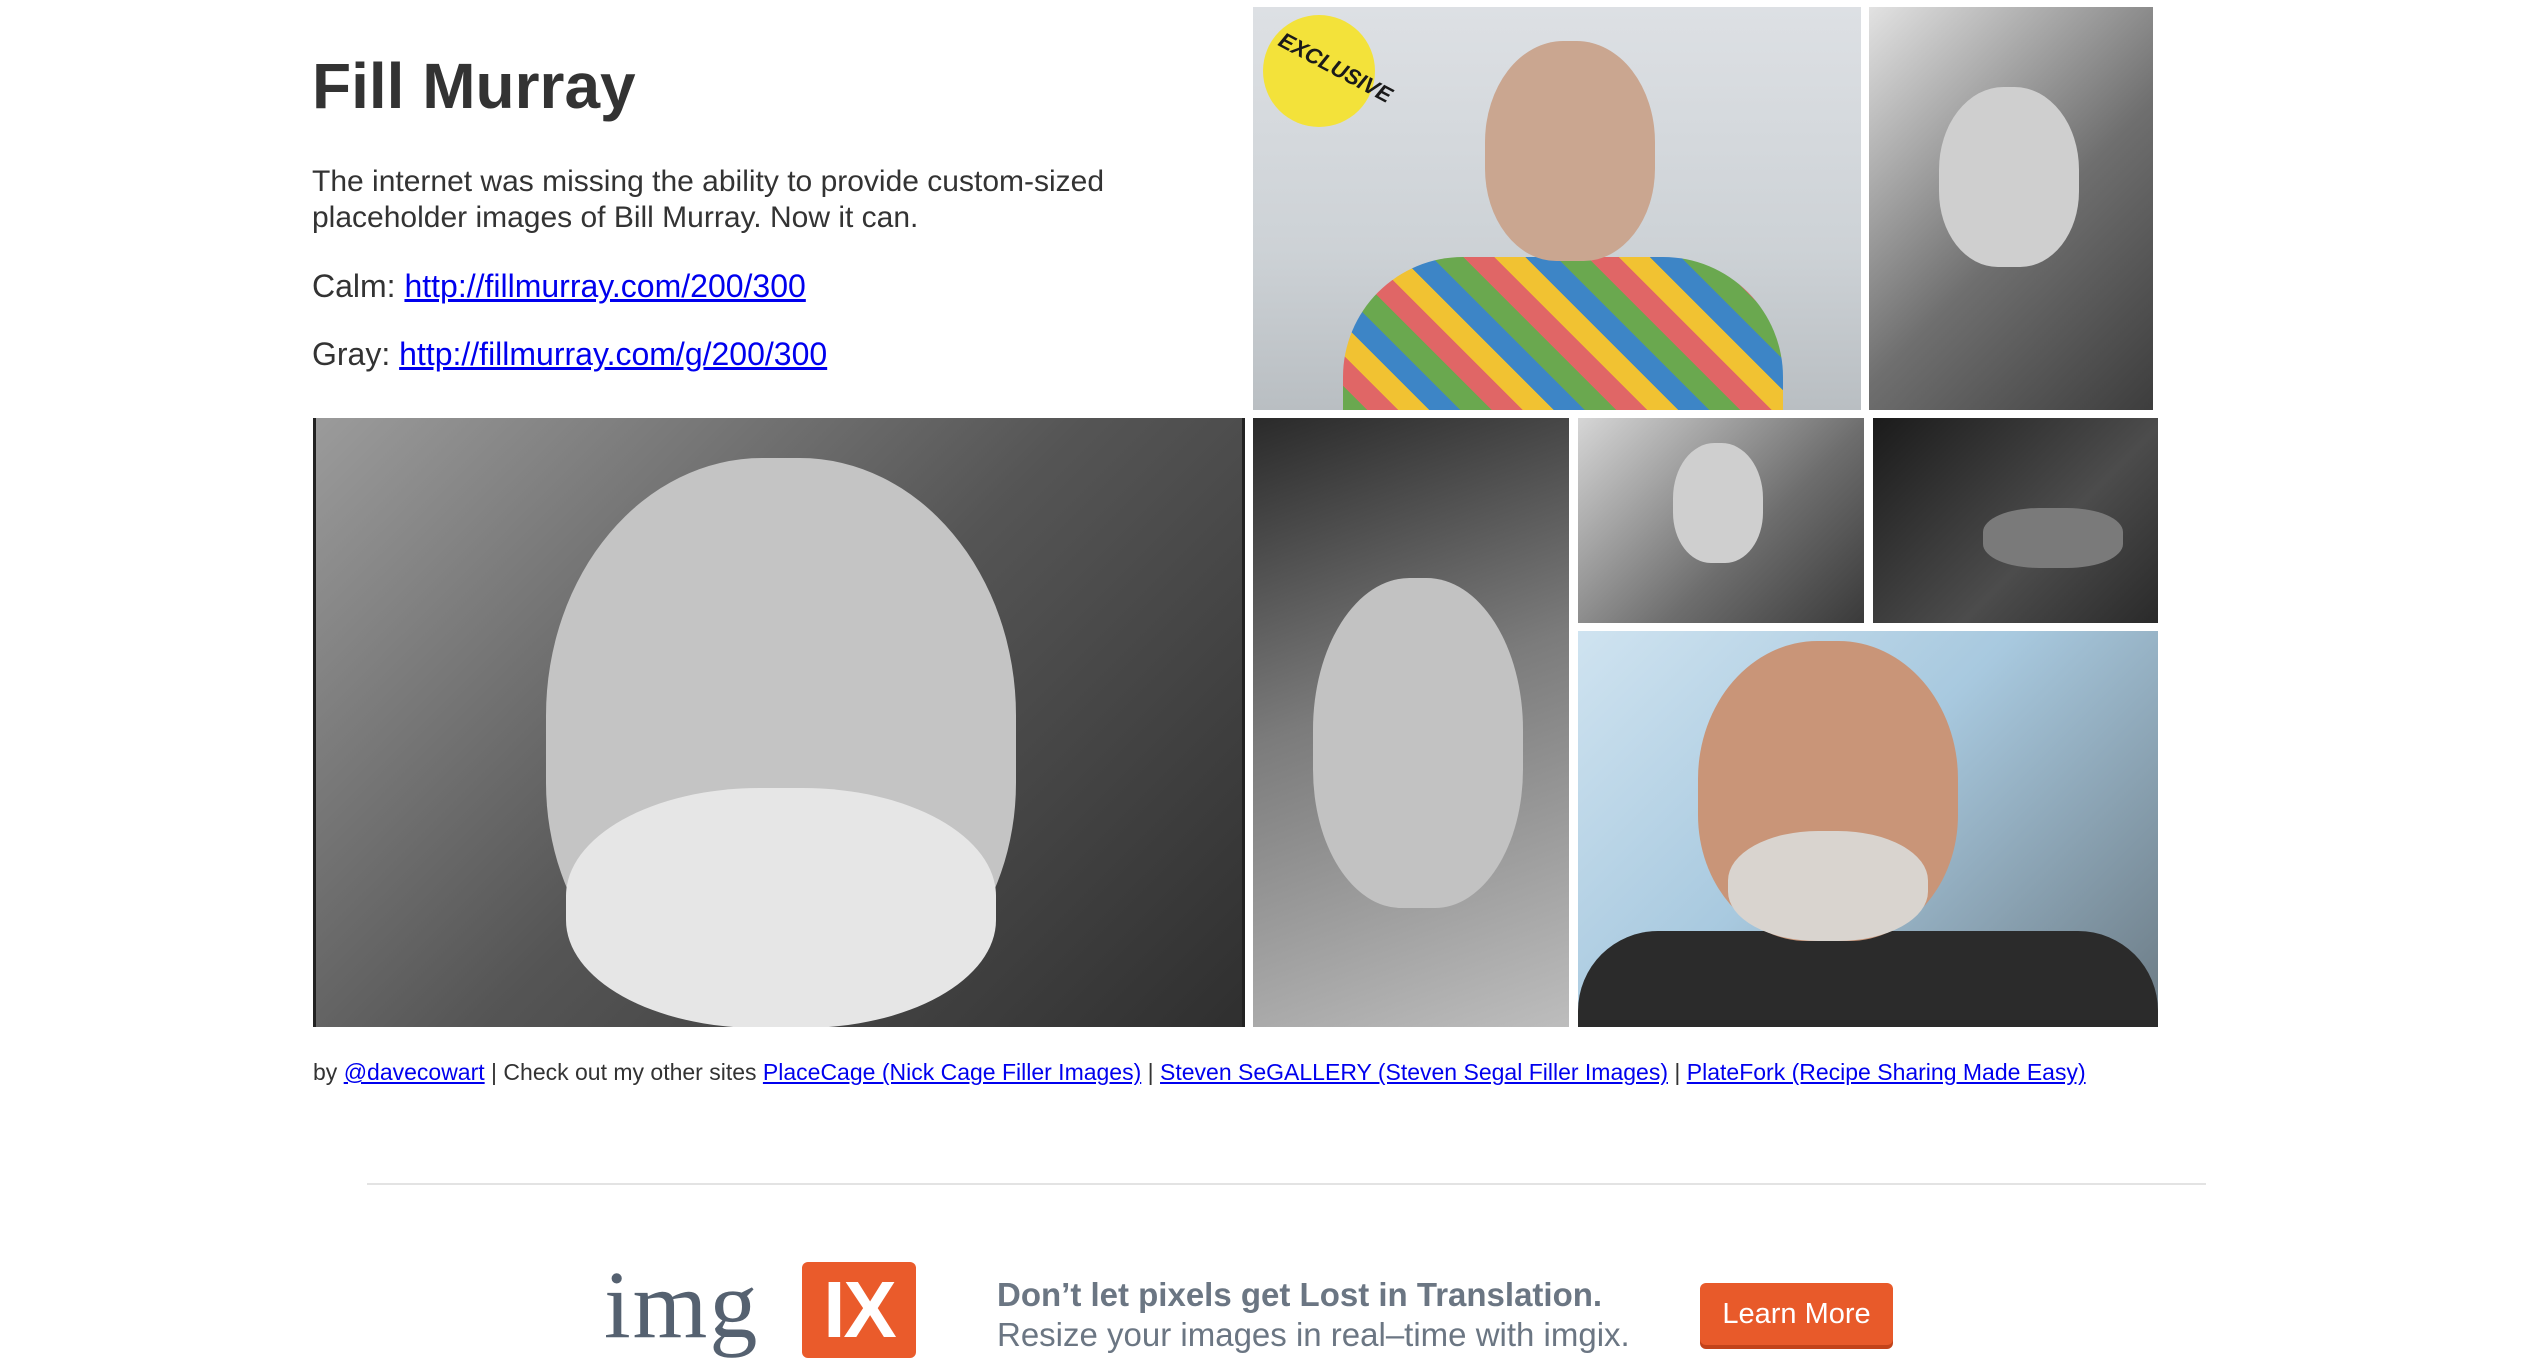 The height and width of the screenshot is (1362, 2542). I want to click on platefork-link: PlateFork (Recipe Sharing Made Easy), so click(1886, 1072).